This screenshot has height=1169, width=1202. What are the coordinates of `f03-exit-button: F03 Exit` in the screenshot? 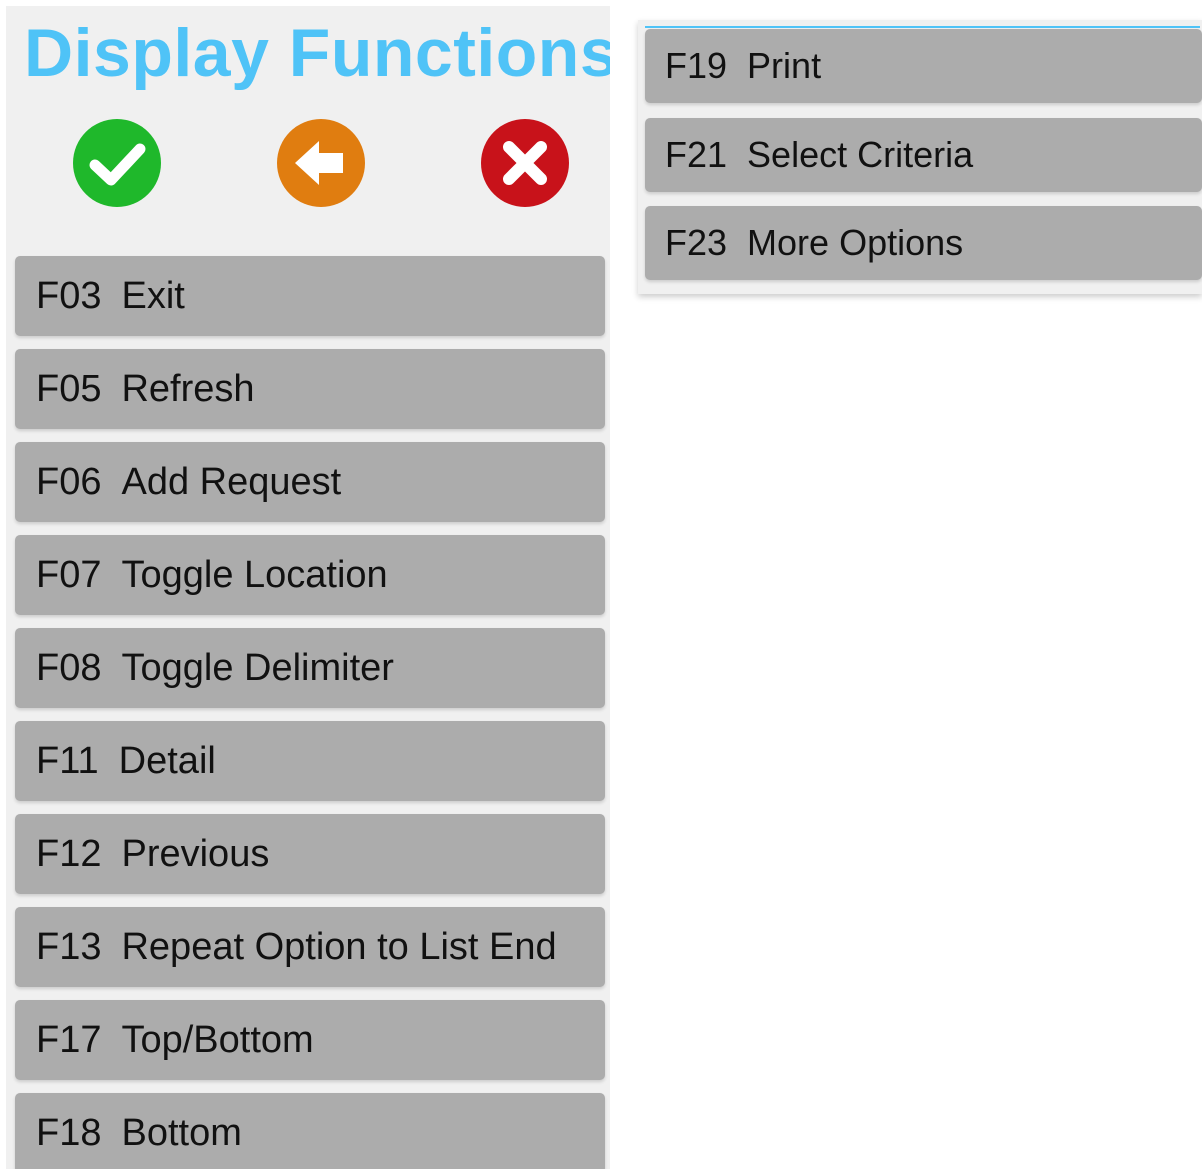 It's located at (310, 296).